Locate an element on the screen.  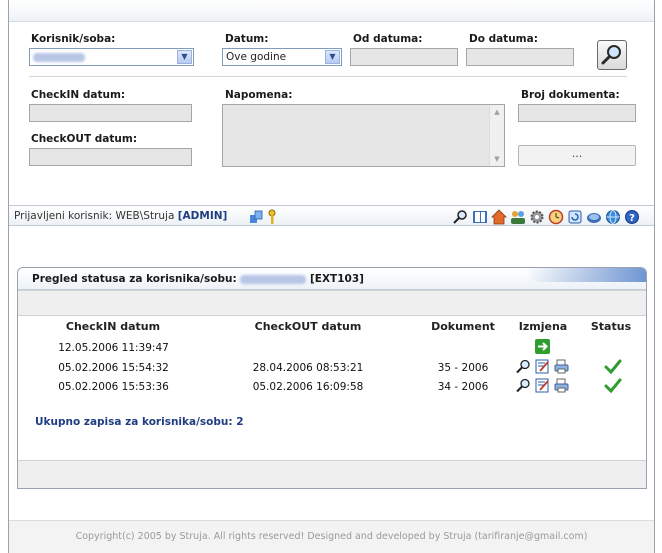
logged-user-name: WEB\Struja is located at coordinates (145, 216).